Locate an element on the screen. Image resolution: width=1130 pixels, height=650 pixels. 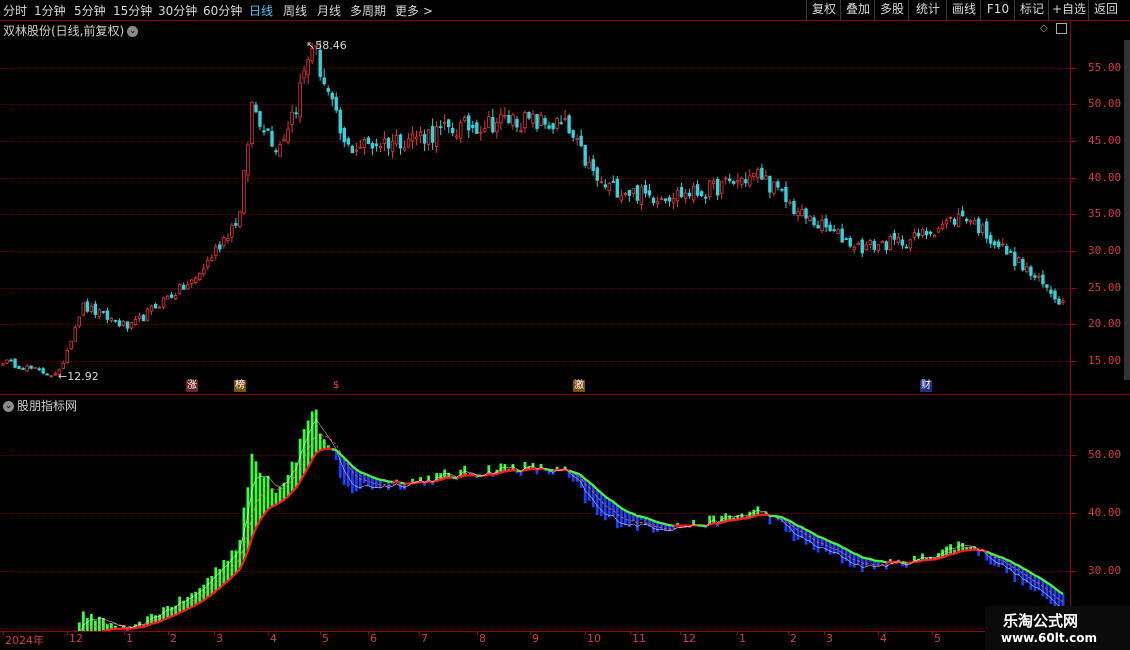
period-tab-daily: 日线 is located at coordinates (261, 10).